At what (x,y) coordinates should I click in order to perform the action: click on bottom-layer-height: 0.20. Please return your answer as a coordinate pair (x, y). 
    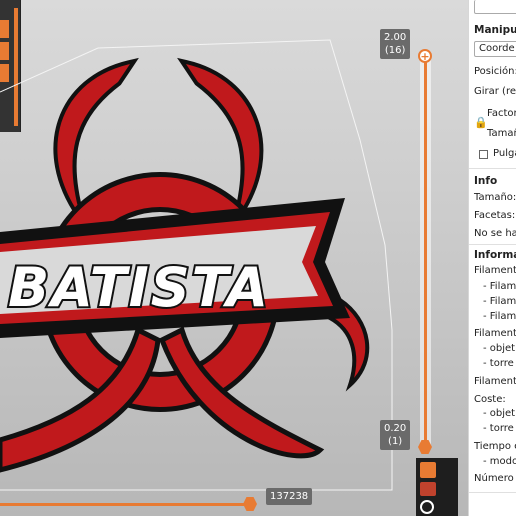
    Looking at the image, I should click on (395, 428).